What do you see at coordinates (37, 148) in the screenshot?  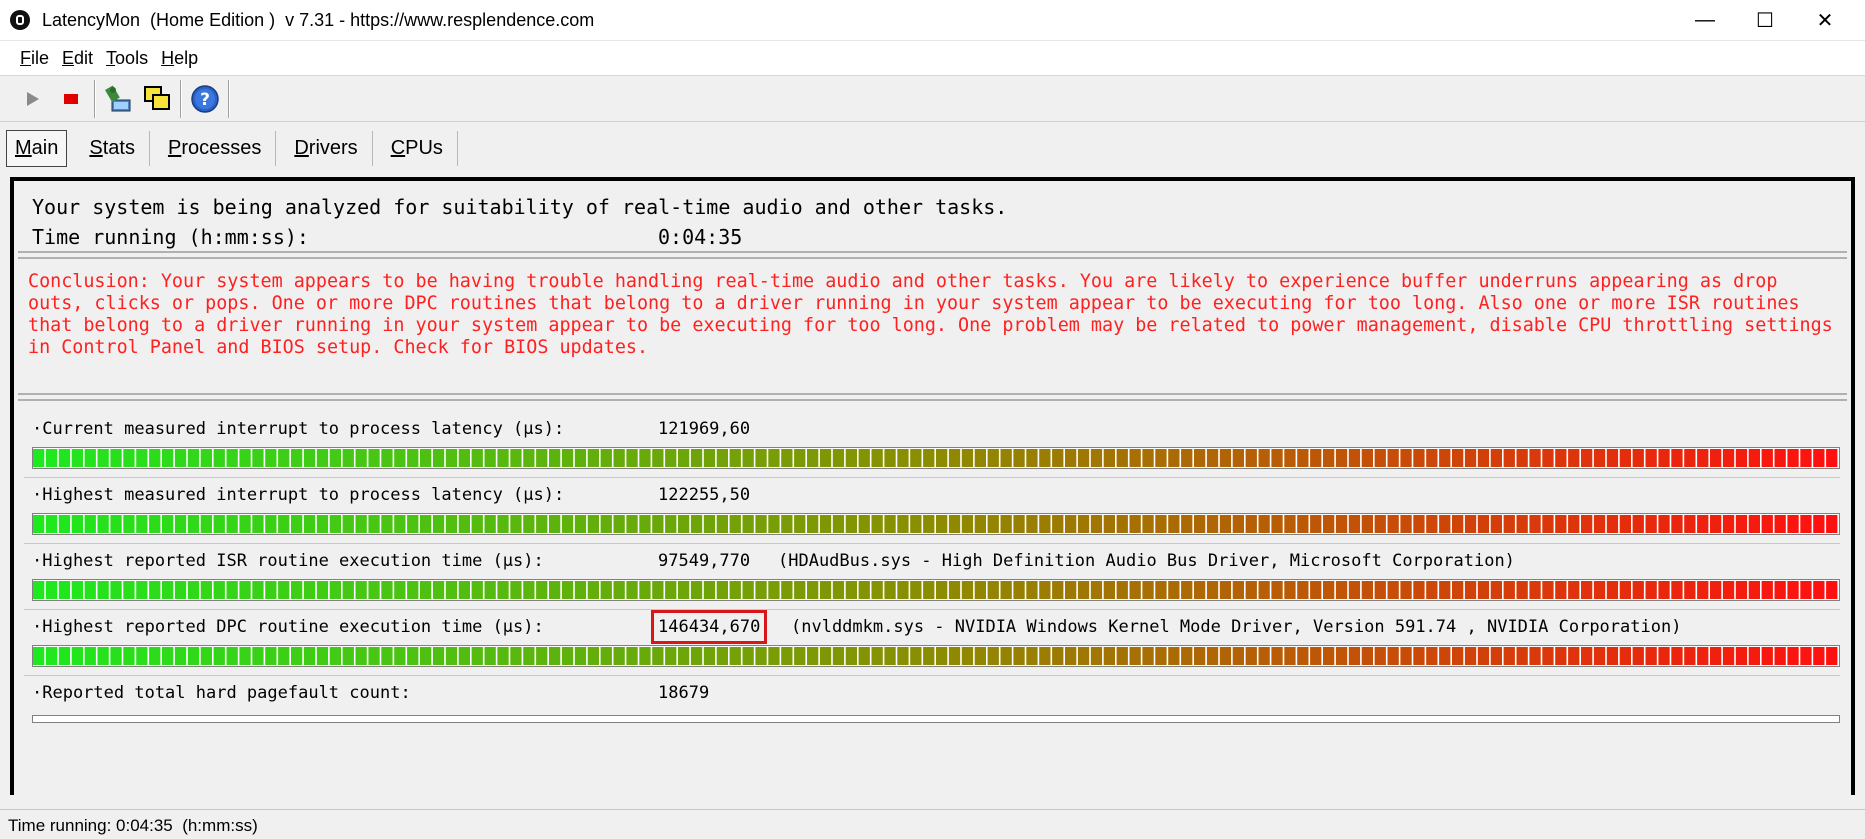 I see `tab-main: Main` at bounding box center [37, 148].